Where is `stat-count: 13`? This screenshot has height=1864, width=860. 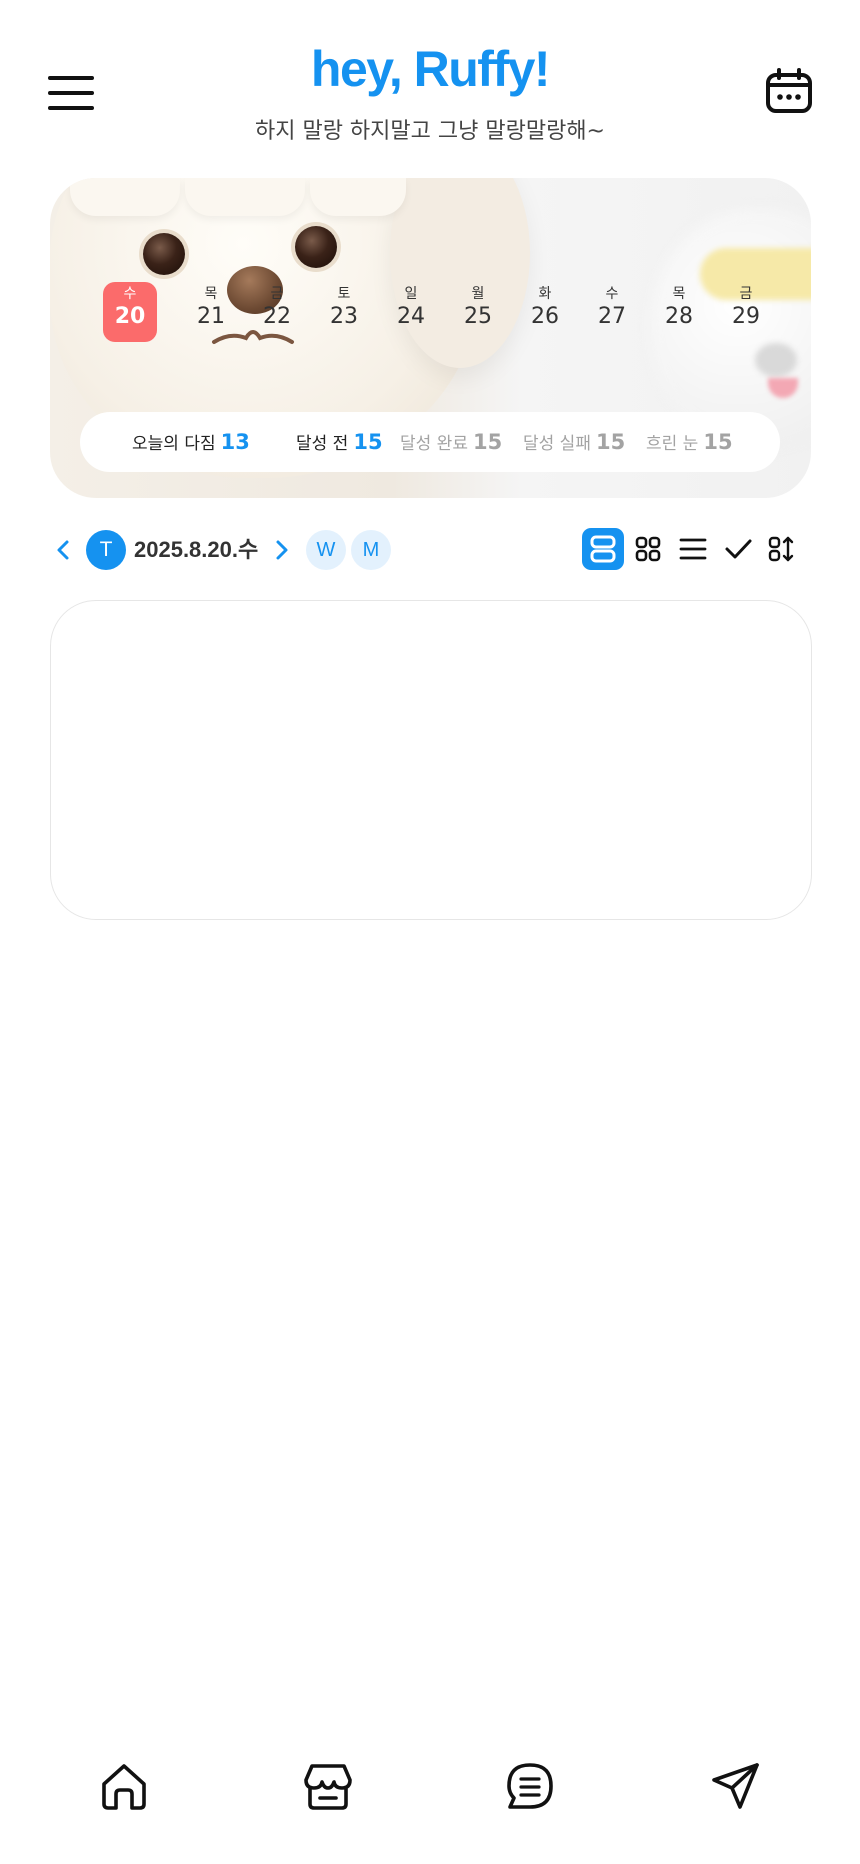 stat-count: 13 is located at coordinates (235, 442).